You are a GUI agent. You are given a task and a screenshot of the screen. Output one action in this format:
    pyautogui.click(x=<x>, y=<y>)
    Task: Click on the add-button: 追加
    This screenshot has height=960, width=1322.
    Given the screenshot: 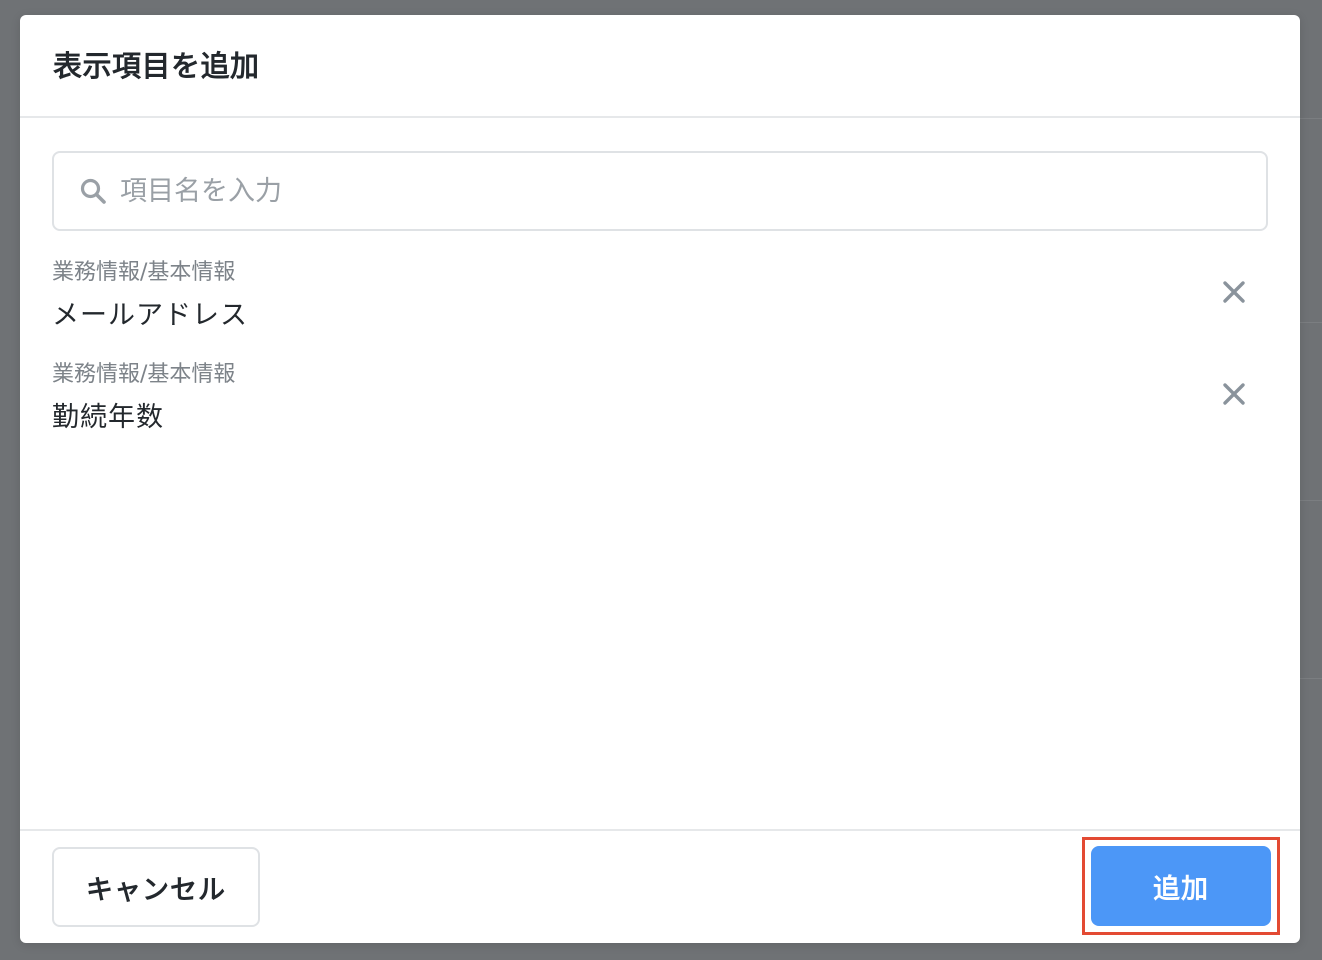 What is the action you would take?
    pyautogui.click(x=1181, y=886)
    